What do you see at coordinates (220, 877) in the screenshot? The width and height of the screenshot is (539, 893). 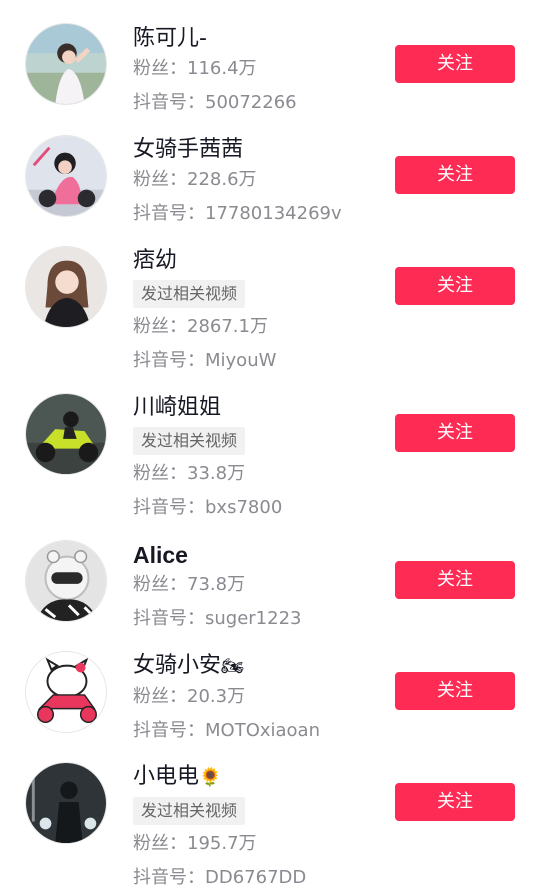 I see `douyin-id: 抖音号：DD6767DD` at bounding box center [220, 877].